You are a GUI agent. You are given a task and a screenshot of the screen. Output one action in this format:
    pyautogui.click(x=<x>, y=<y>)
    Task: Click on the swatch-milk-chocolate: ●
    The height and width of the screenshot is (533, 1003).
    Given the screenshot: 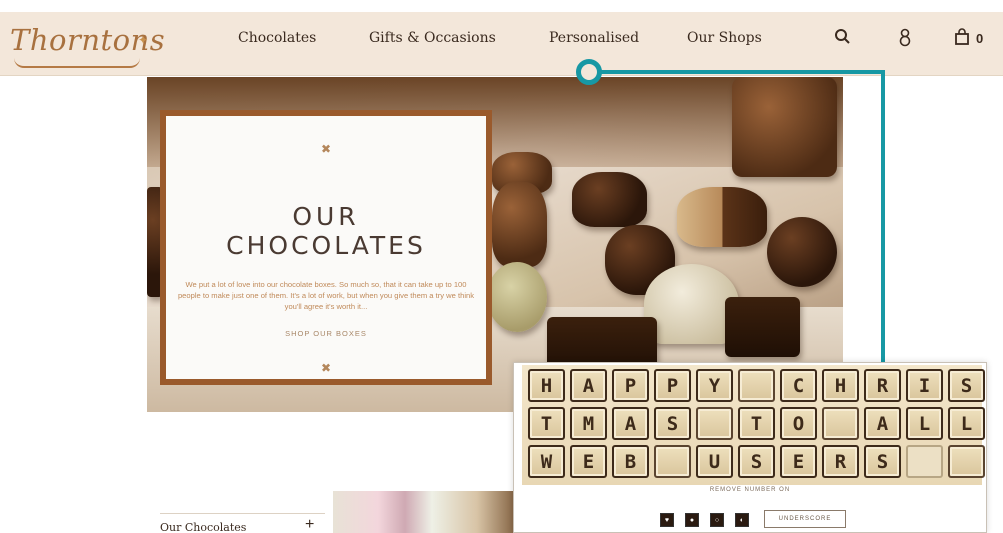 What is the action you would take?
    pyautogui.click(x=692, y=520)
    